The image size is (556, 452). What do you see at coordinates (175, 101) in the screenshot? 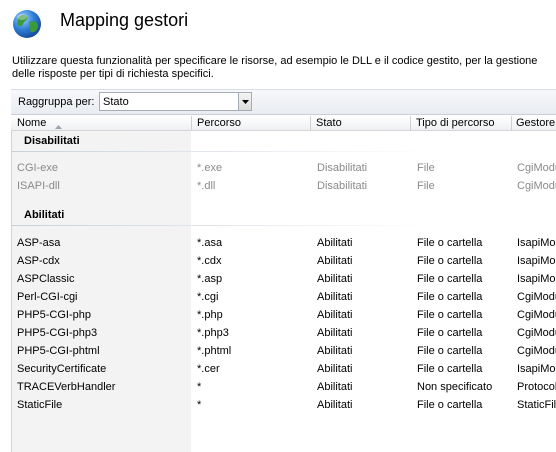
I see `group-by-dropdown: Stato` at bounding box center [175, 101].